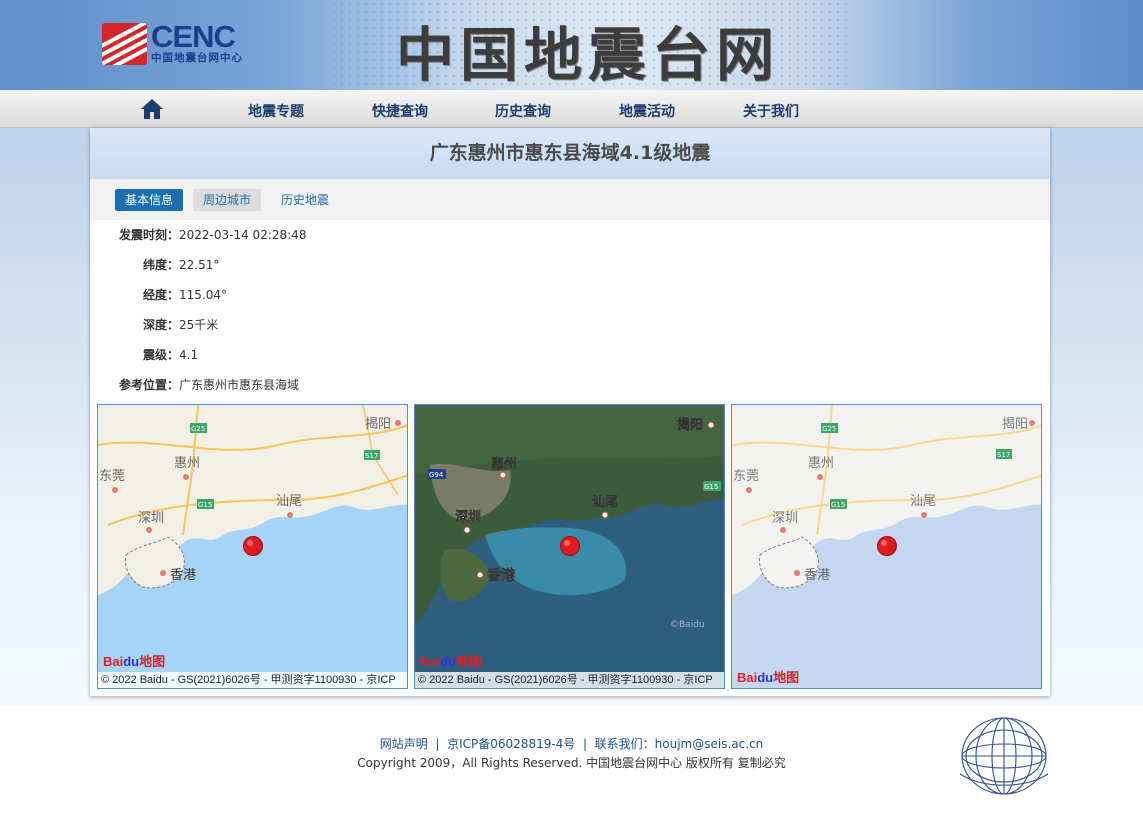  What do you see at coordinates (199, 325) in the screenshot?
I see `info-value: 25千米` at bounding box center [199, 325].